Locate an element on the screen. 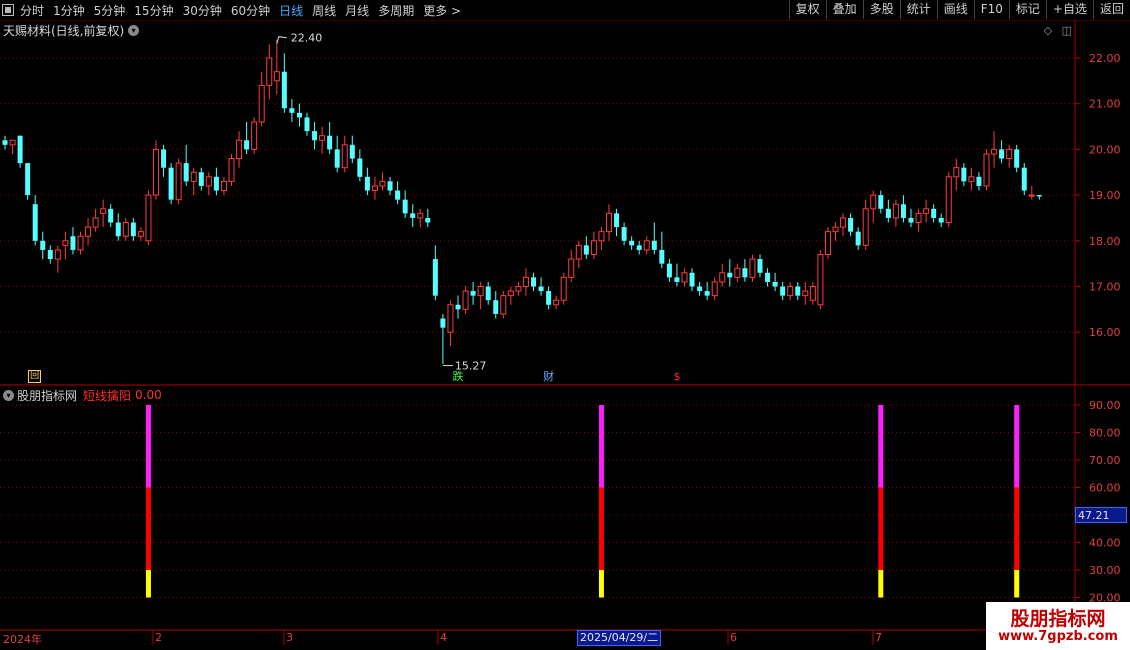 The image size is (1130, 650). event-marker: 财 is located at coordinates (549, 377).